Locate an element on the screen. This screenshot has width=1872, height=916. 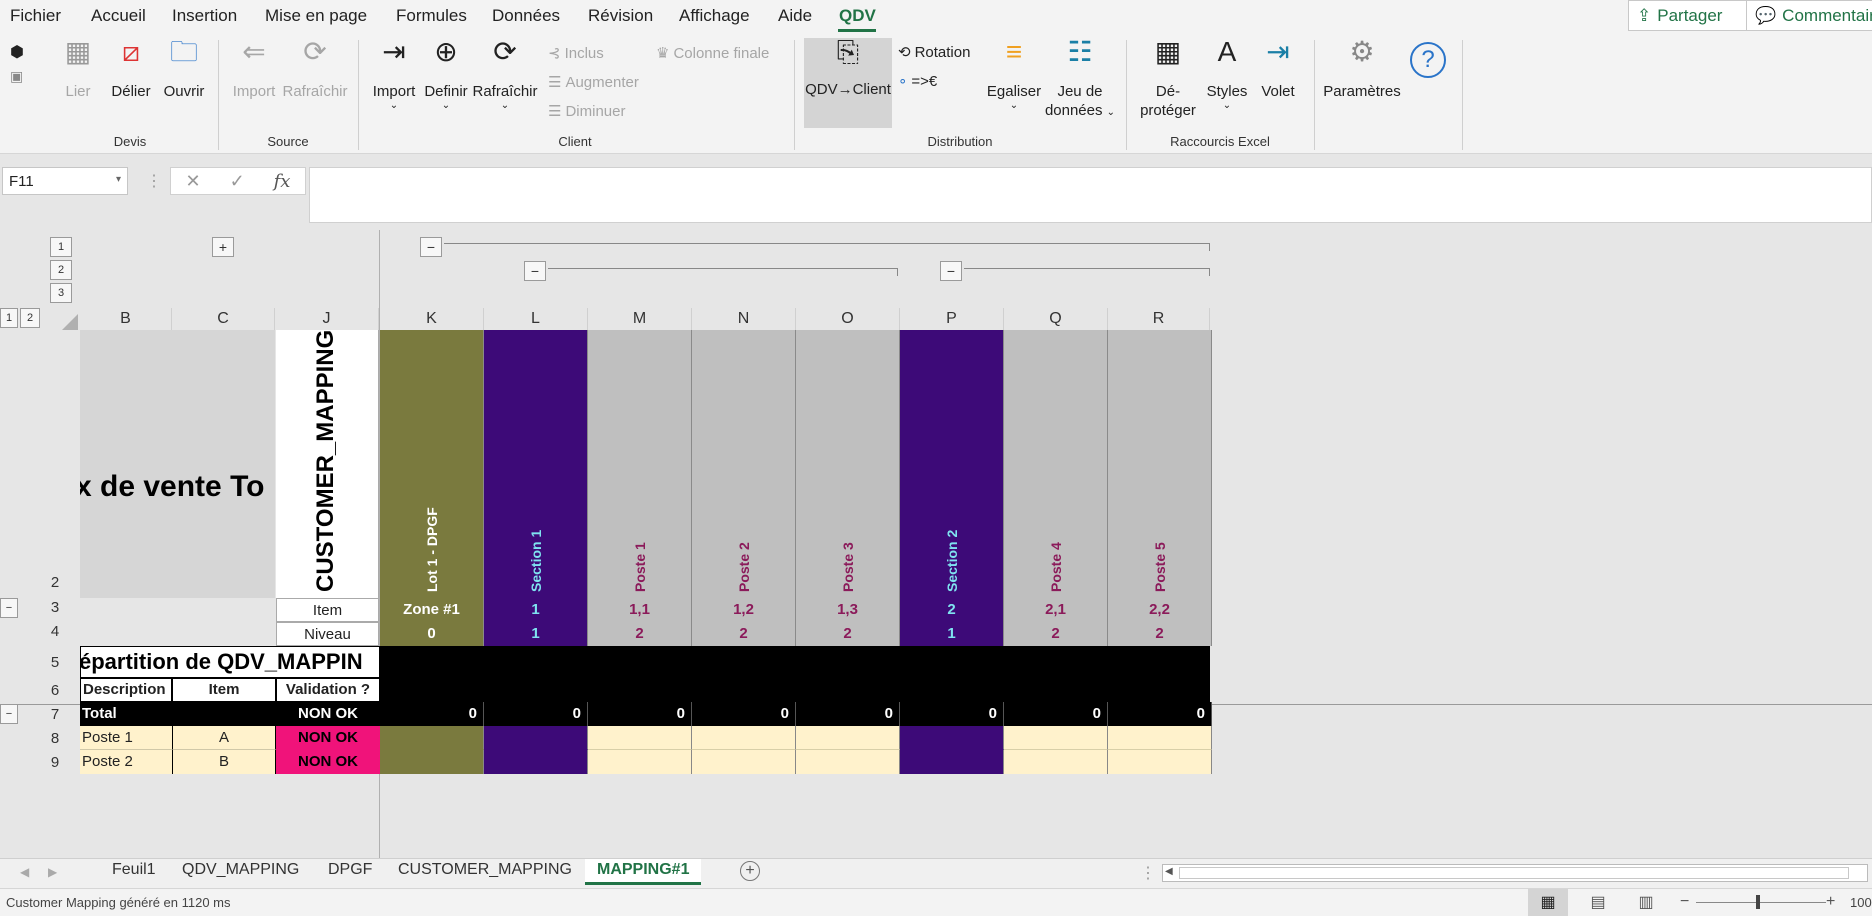
menu-revision: Révision is located at coordinates (620, 16).